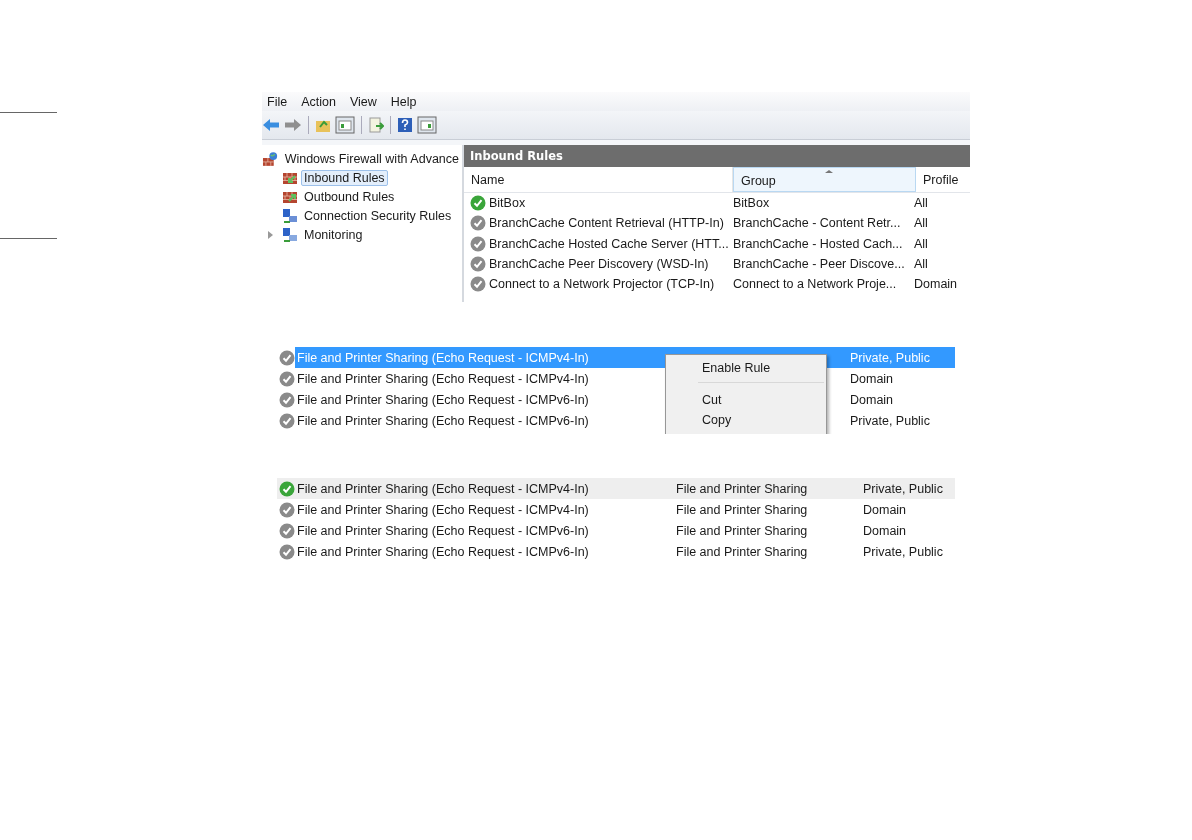  Describe the element at coordinates (345, 125) in the screenshot. I see `console-tree-icon` at that location.